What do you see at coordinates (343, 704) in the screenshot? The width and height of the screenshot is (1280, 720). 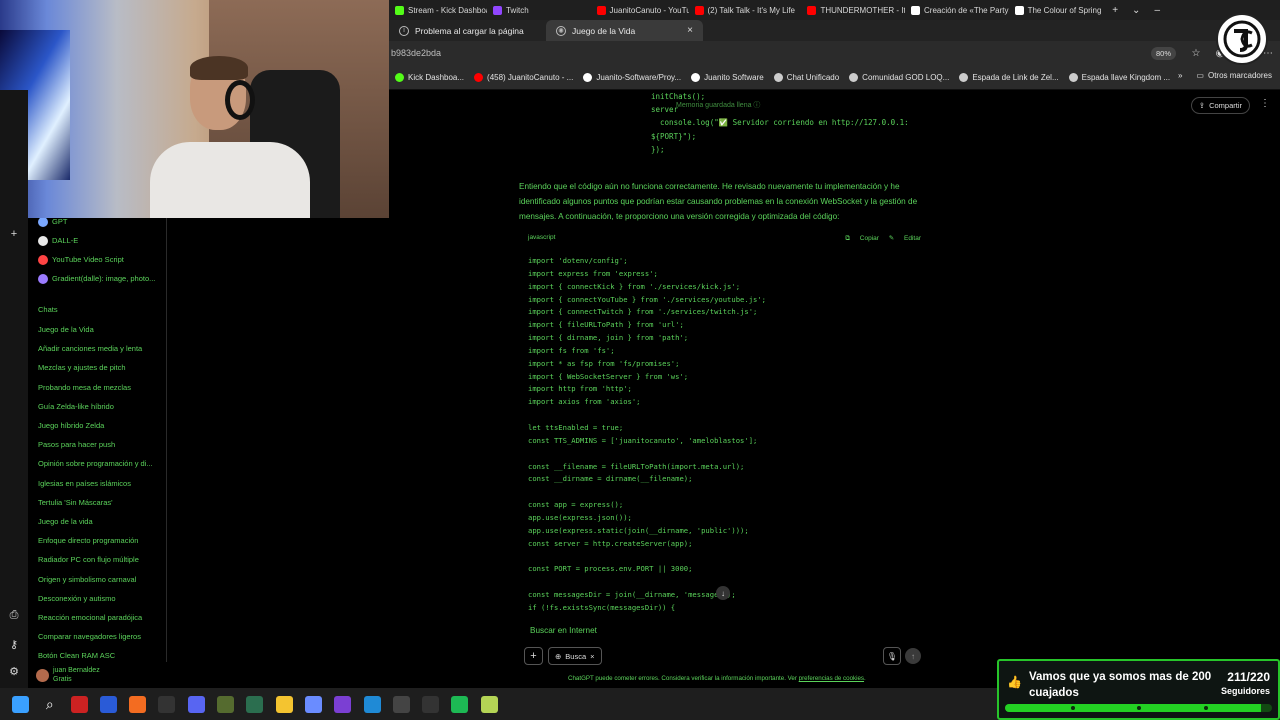 I see `visual-studio-icon` at bounding box center [343, 704].